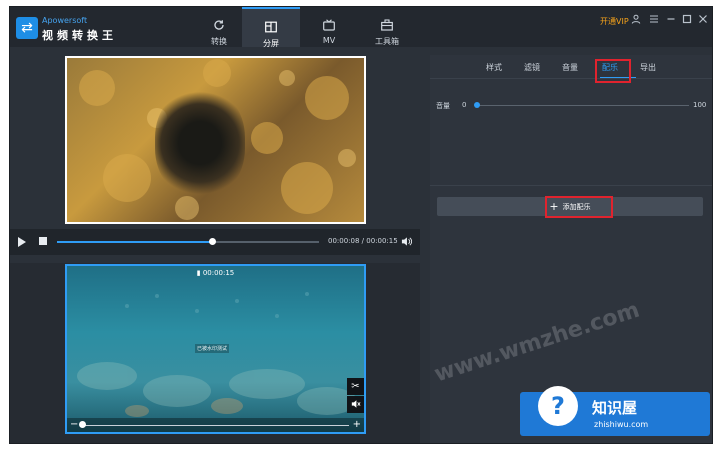  I want to click on clip-duration-text: 00:00:15, so click(218, 273).